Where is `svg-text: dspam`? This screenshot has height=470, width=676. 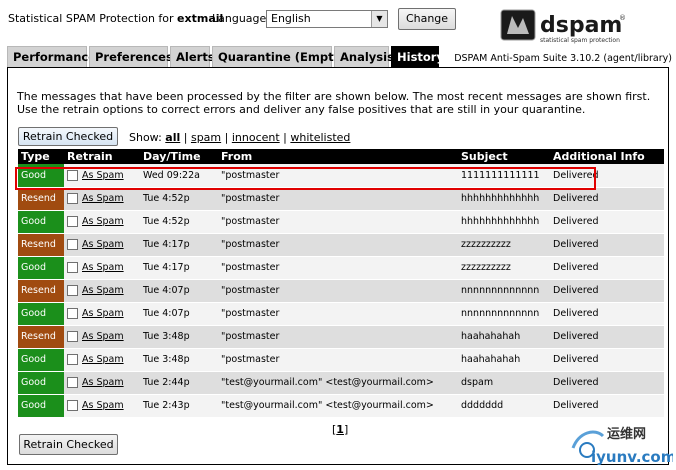
svg-text: dspam is located at coordinates (581, 25).